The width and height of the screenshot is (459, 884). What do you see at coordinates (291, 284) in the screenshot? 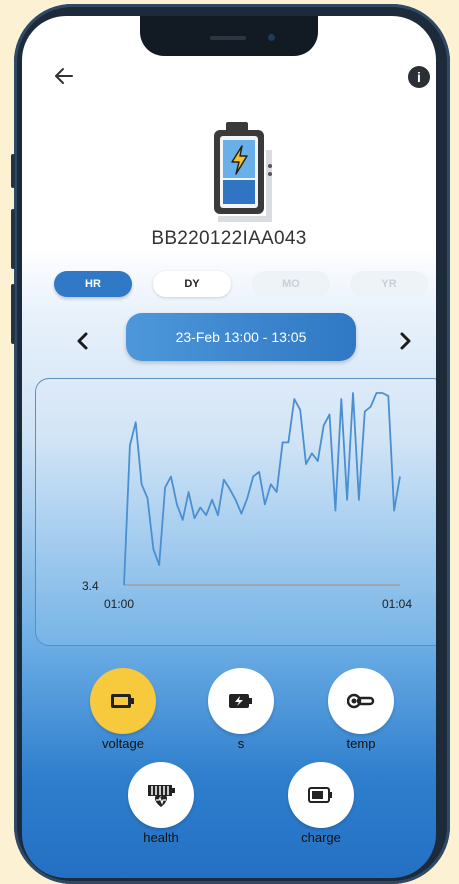
I see `tab-month: MO` at bounding box center [291, 284].